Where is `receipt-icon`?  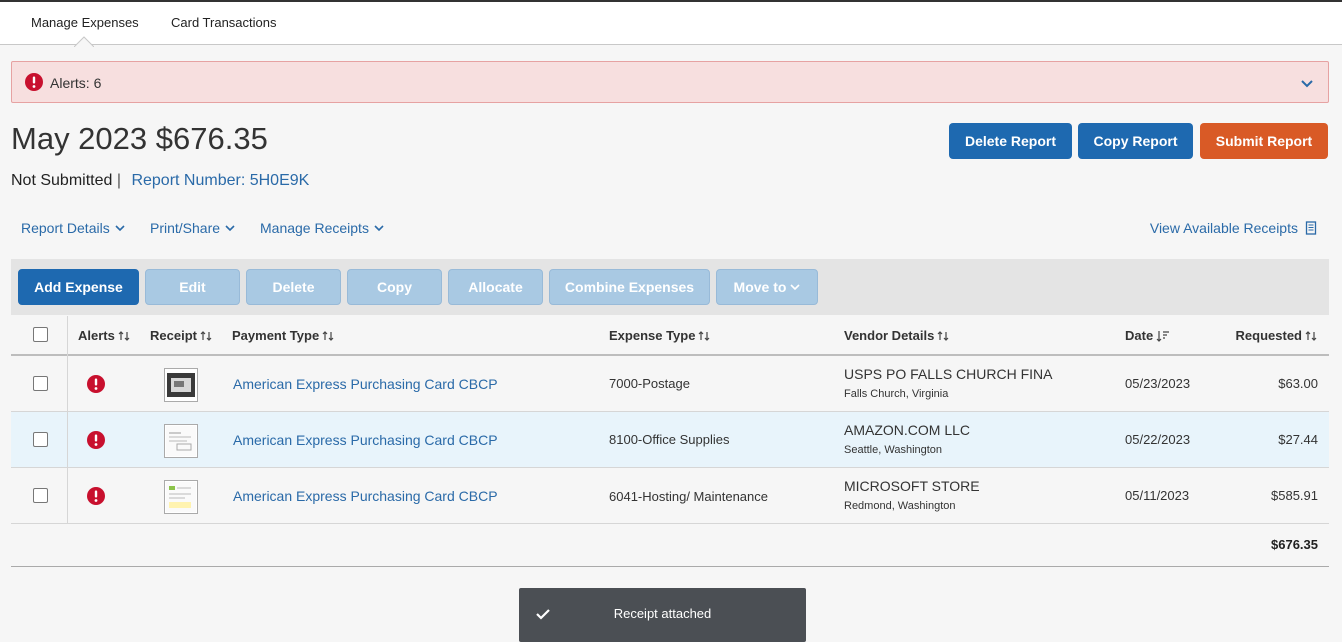 receipt-icon is located at coordinates (1311, 228).